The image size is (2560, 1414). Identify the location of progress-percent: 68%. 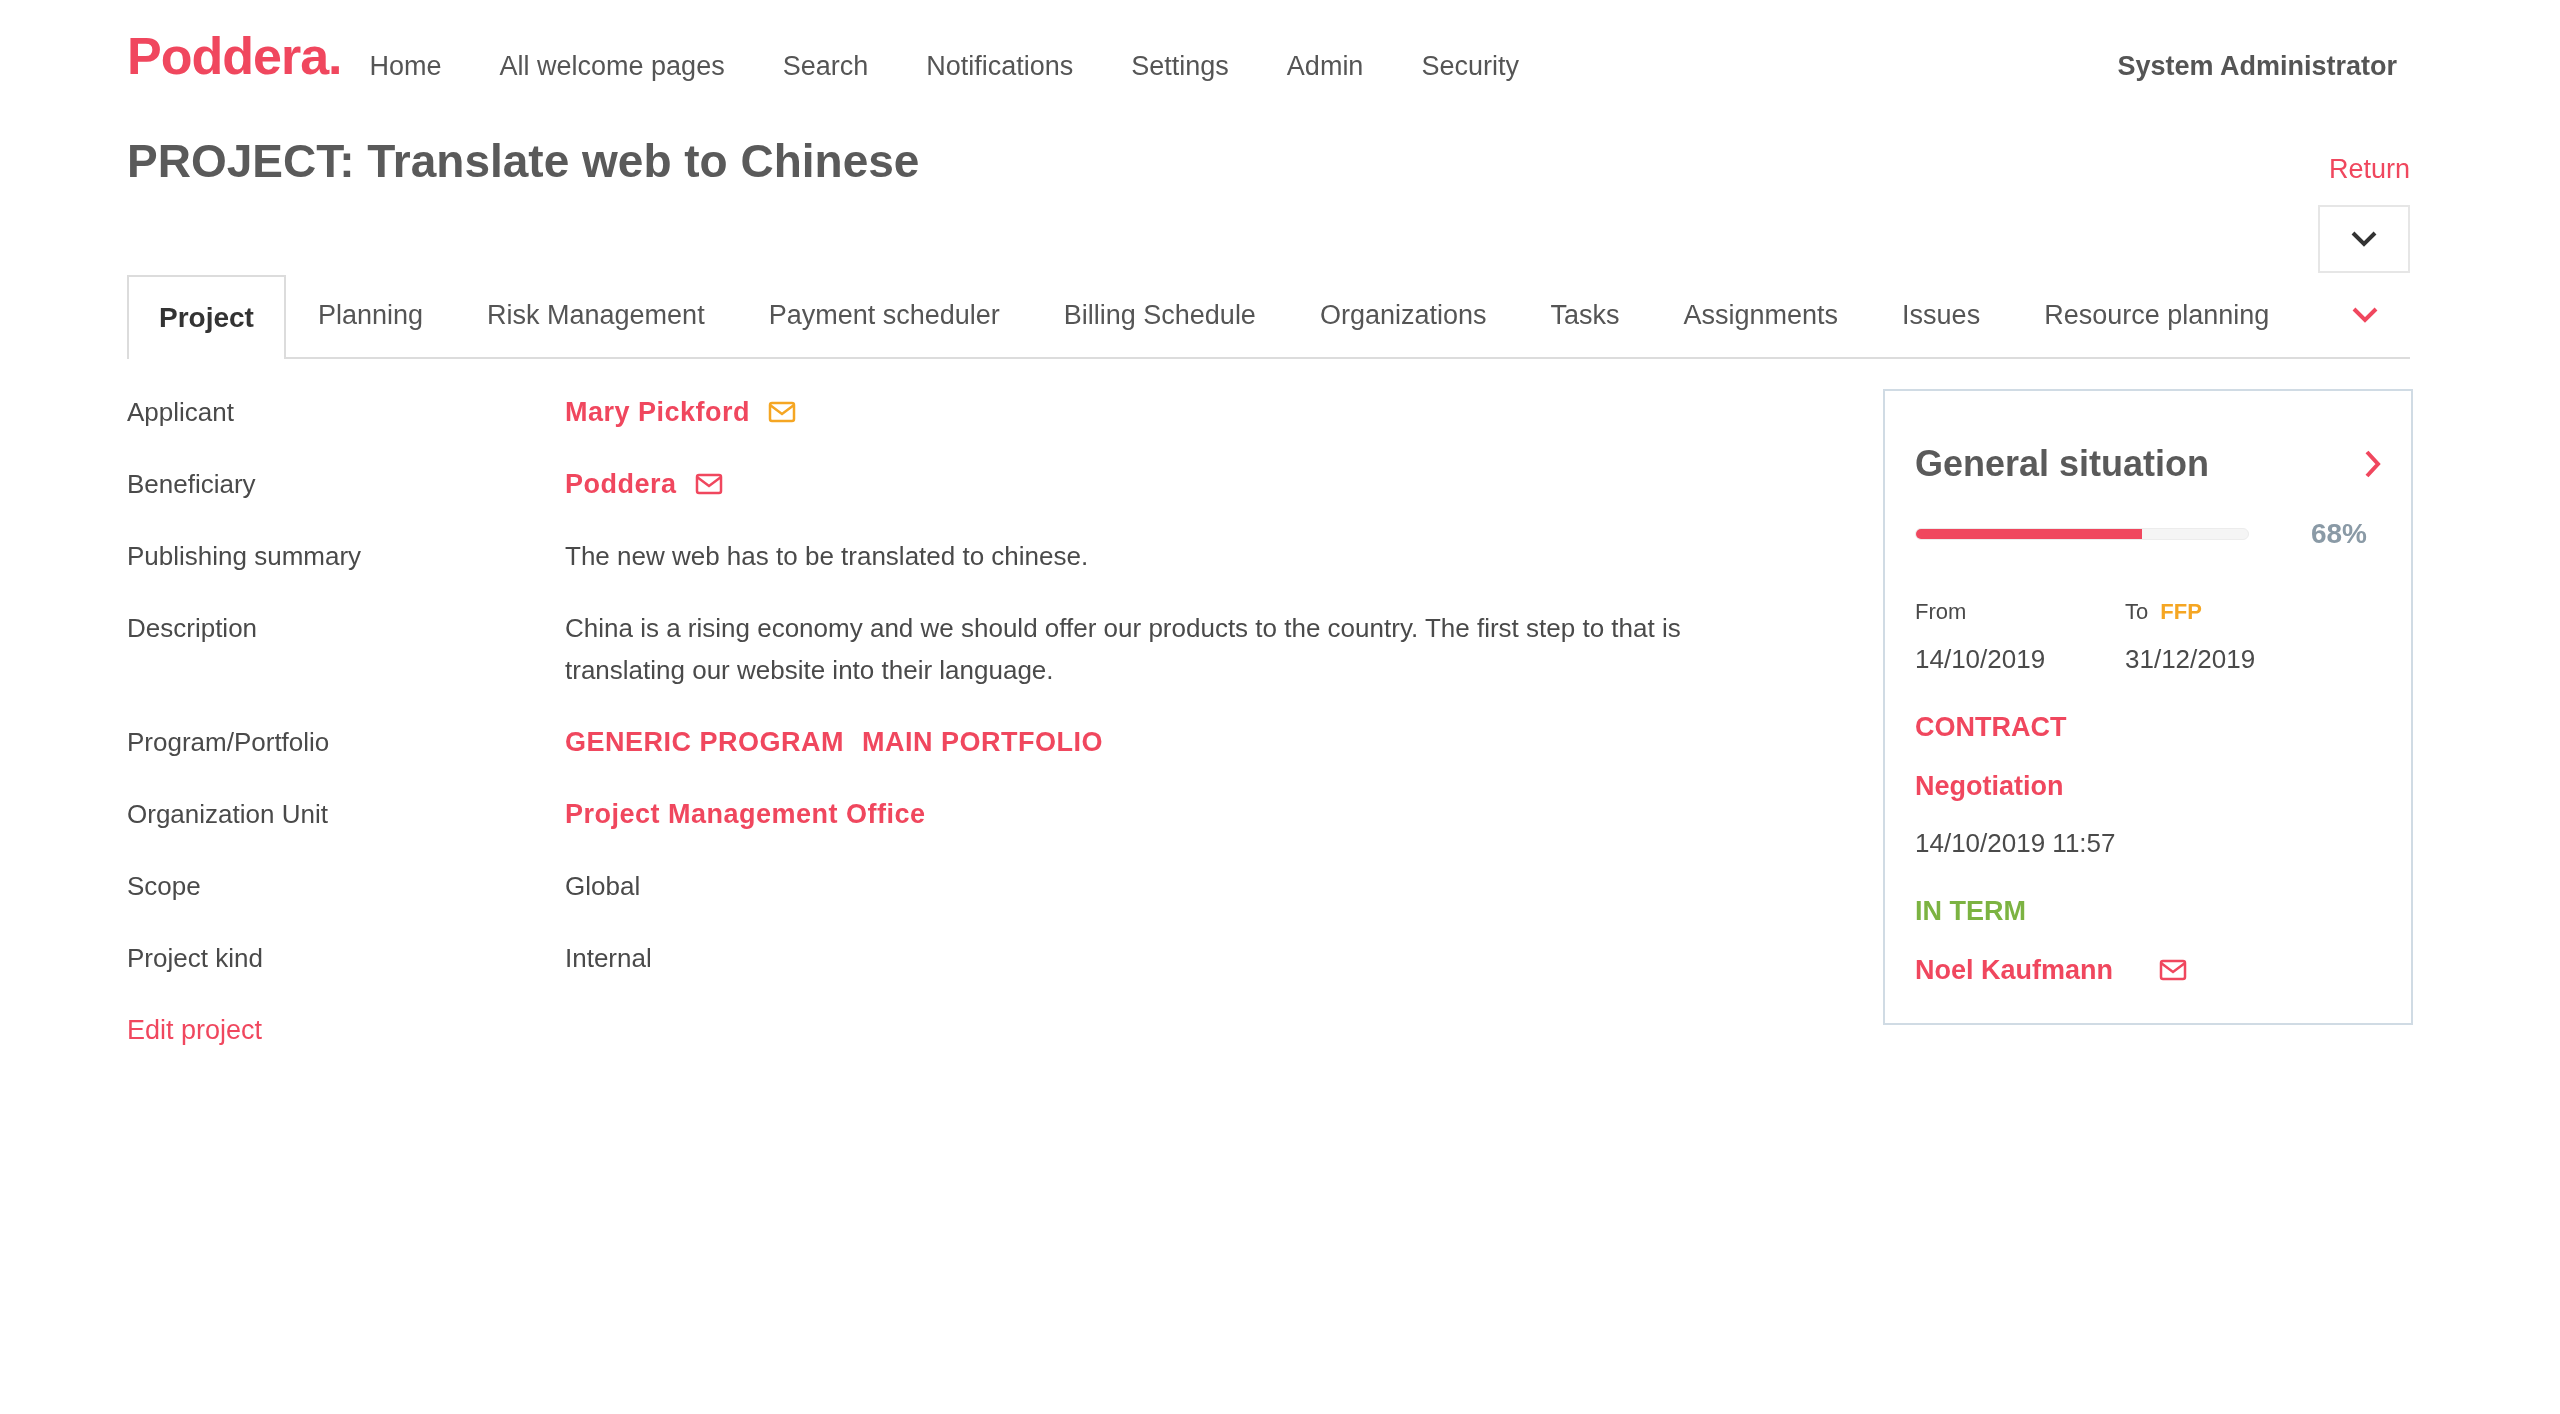
(2338, 534).